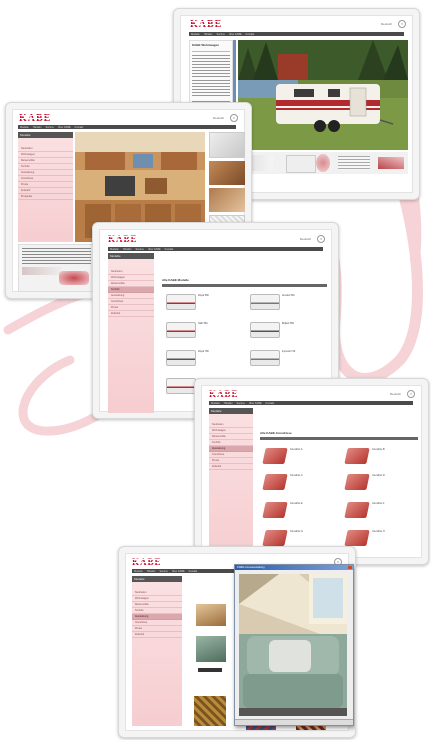 The image size is (431, 740). What do you see at coordinates (339, 438) in the screenshot?
I see `section-divider` at bounding box center [339, 438].